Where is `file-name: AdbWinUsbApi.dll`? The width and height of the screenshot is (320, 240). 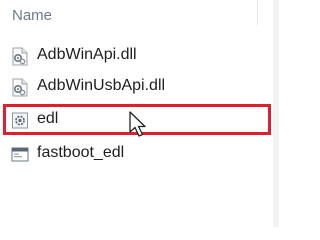
file-name: AdbWinUsbApi.dll is located at coordinates (101, 86).